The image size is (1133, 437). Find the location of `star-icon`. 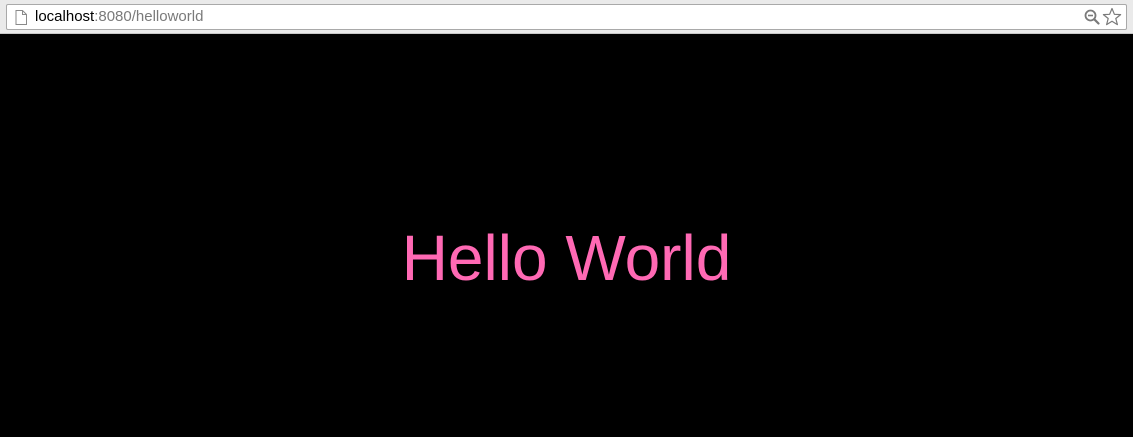

star-icon is located at coordinates (1112, 17).